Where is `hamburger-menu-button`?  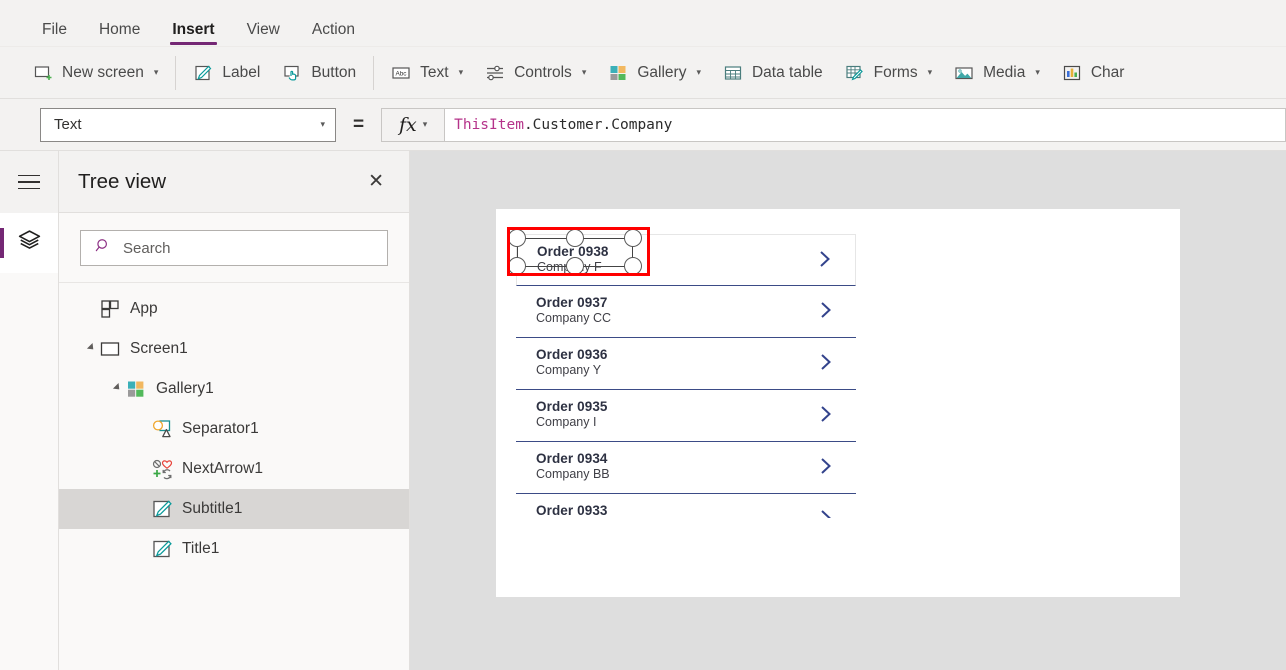
hamburger-menu-button is located at coordinates (29, 182).